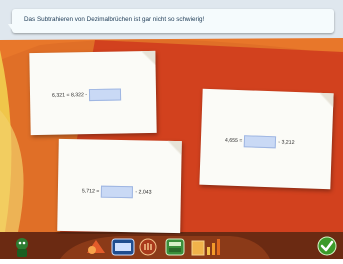 The width and height of the screenshot is (343, 264). I want to click on check-icon, so click(327, 248).